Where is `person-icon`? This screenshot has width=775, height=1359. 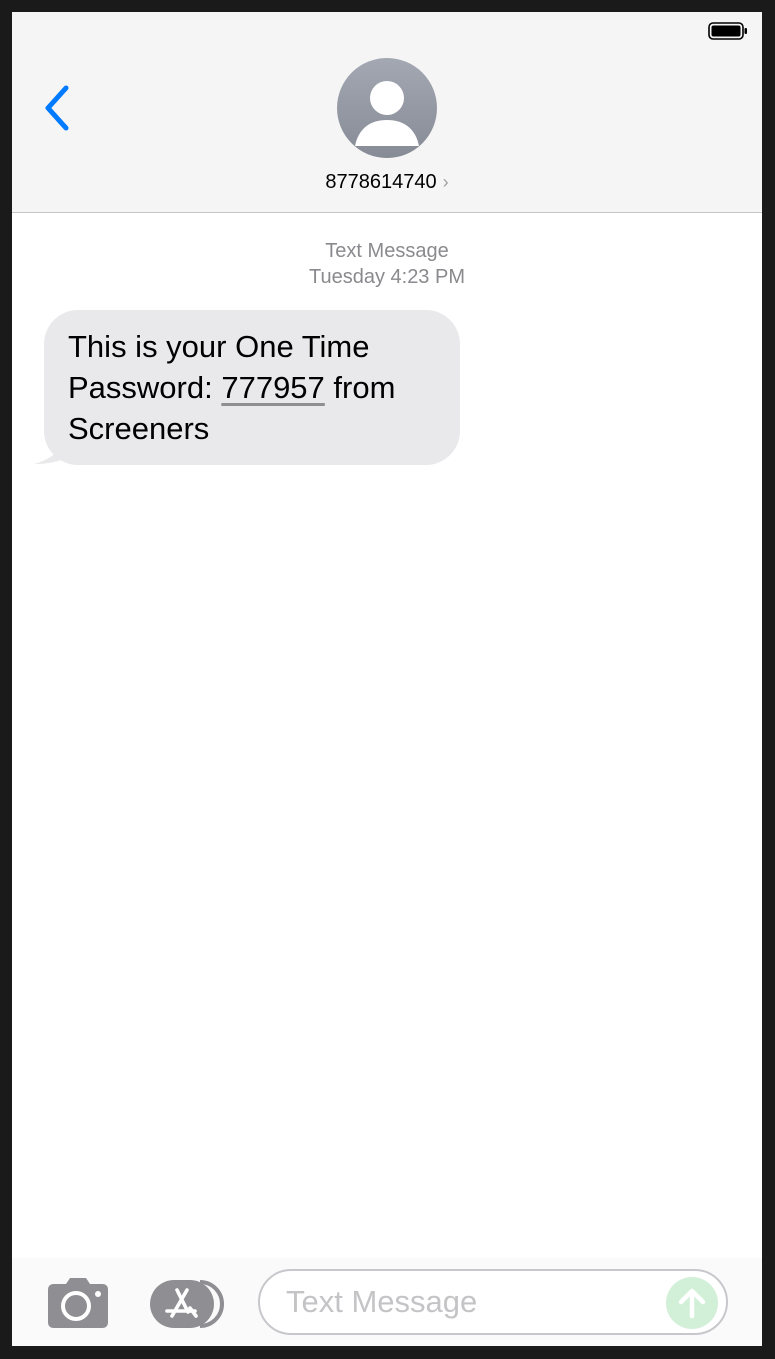
person-icon is located at coordinates (387, 113).